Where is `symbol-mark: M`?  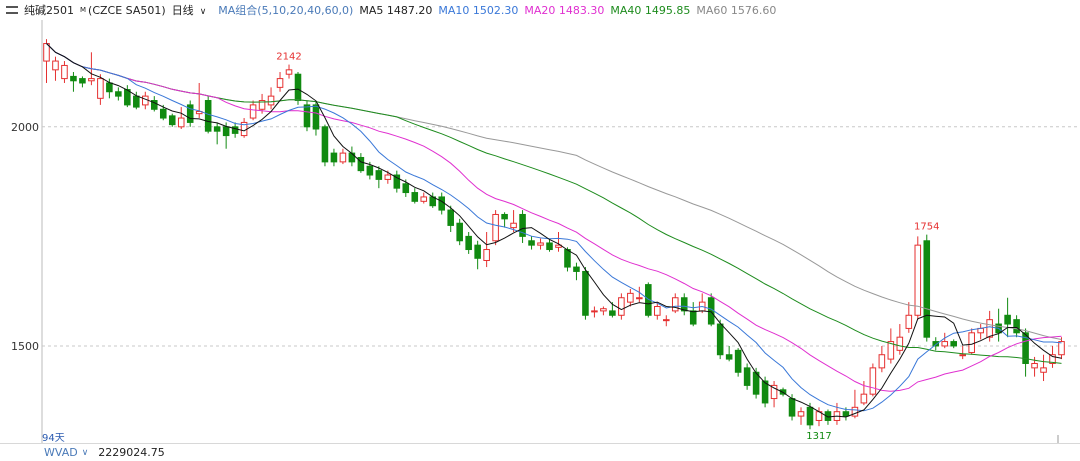 symbol-mark: M is located at coordinates (83, 10).